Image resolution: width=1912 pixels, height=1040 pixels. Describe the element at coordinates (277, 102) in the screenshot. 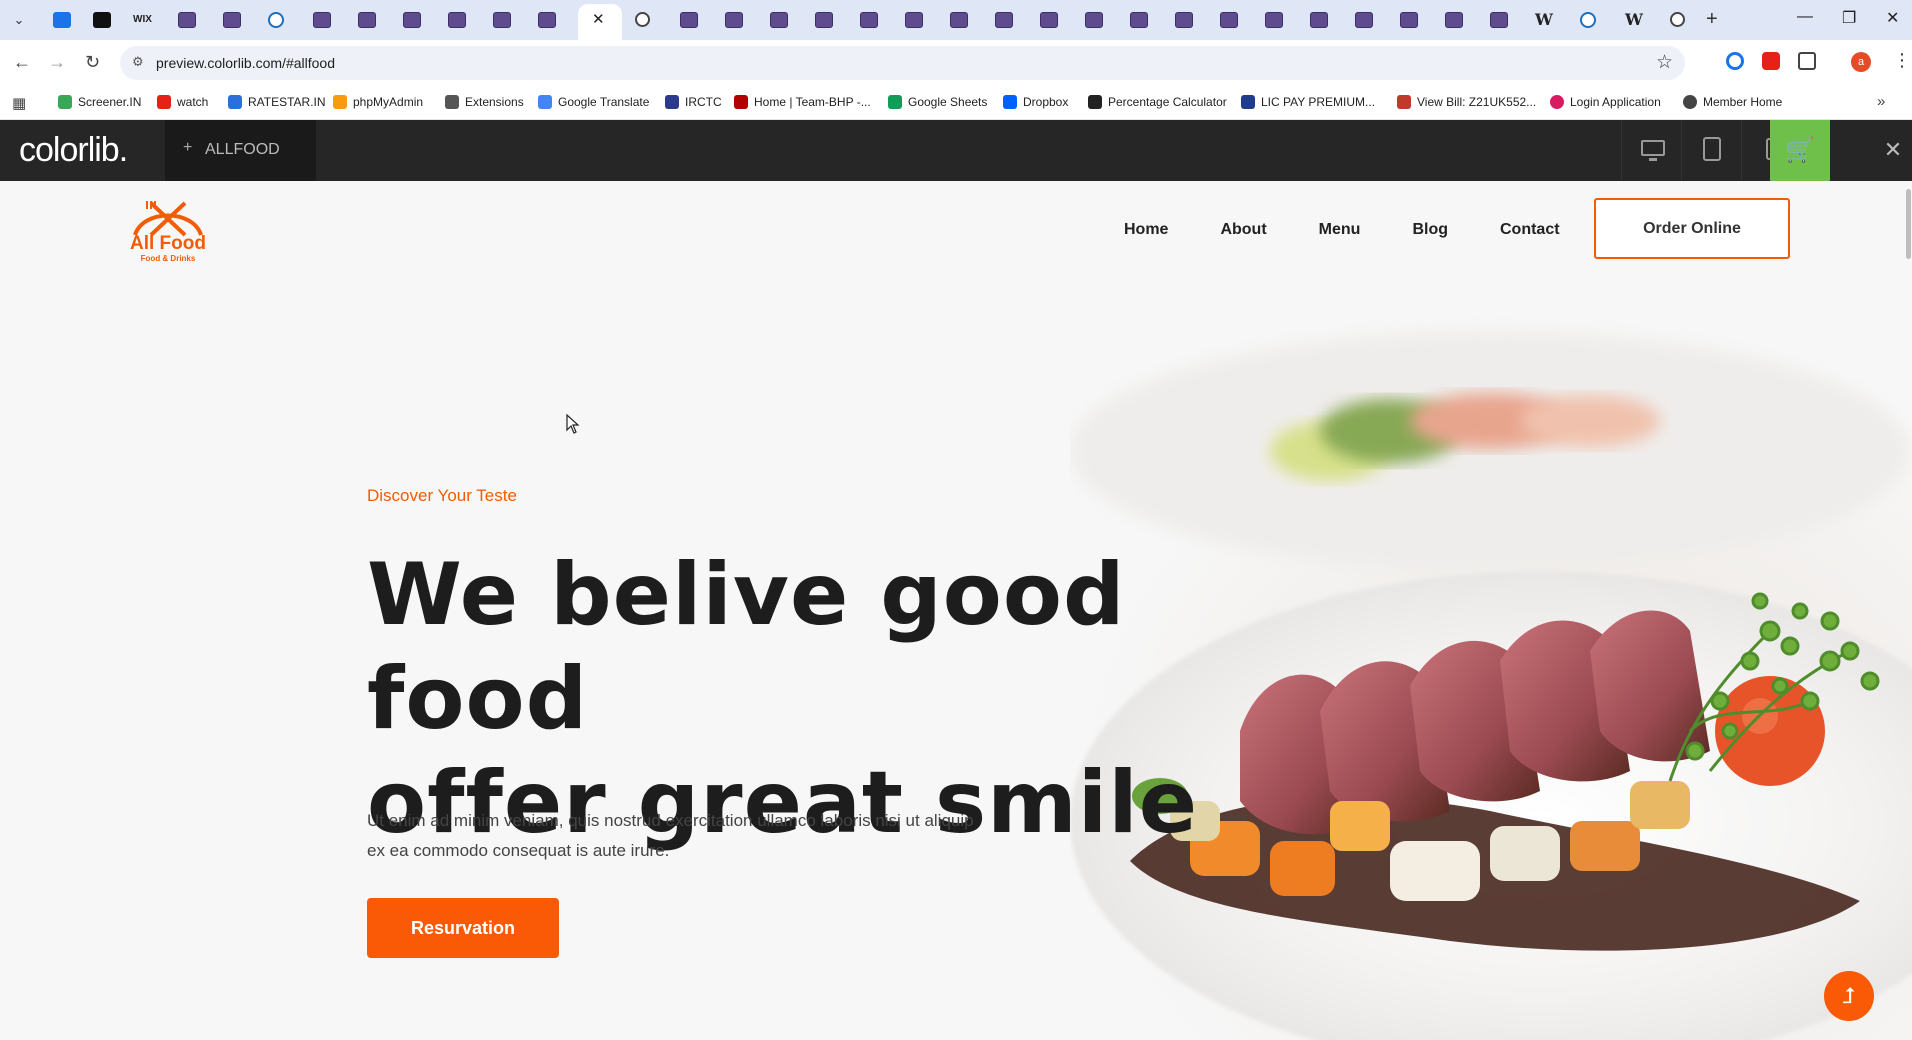

I see `bookmark-item: RATESTAR.IN` at that location.